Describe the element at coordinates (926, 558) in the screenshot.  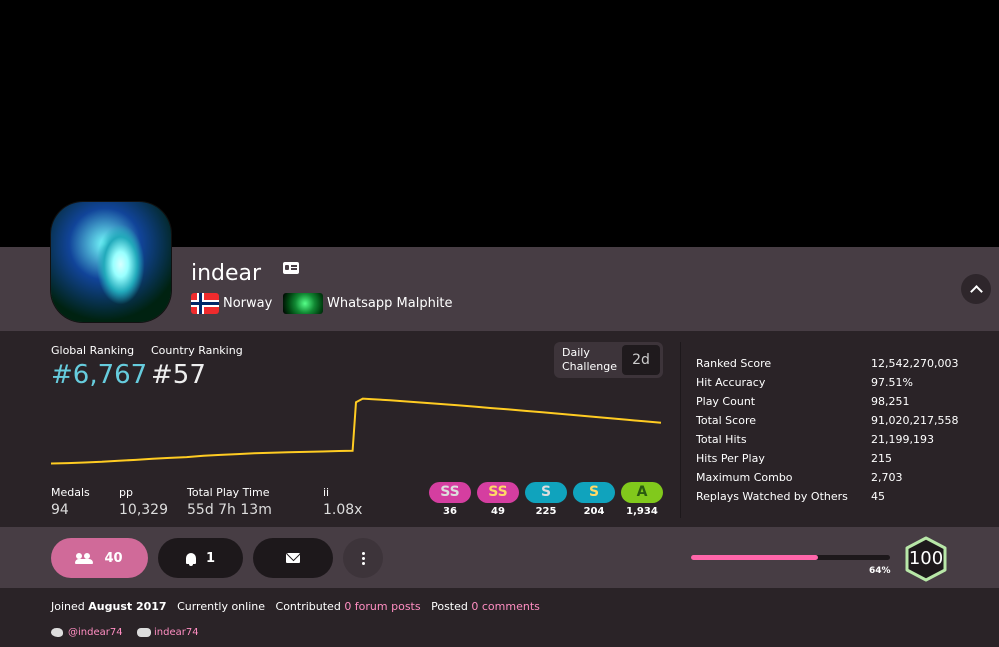
I see `level-value: 100` at that location.